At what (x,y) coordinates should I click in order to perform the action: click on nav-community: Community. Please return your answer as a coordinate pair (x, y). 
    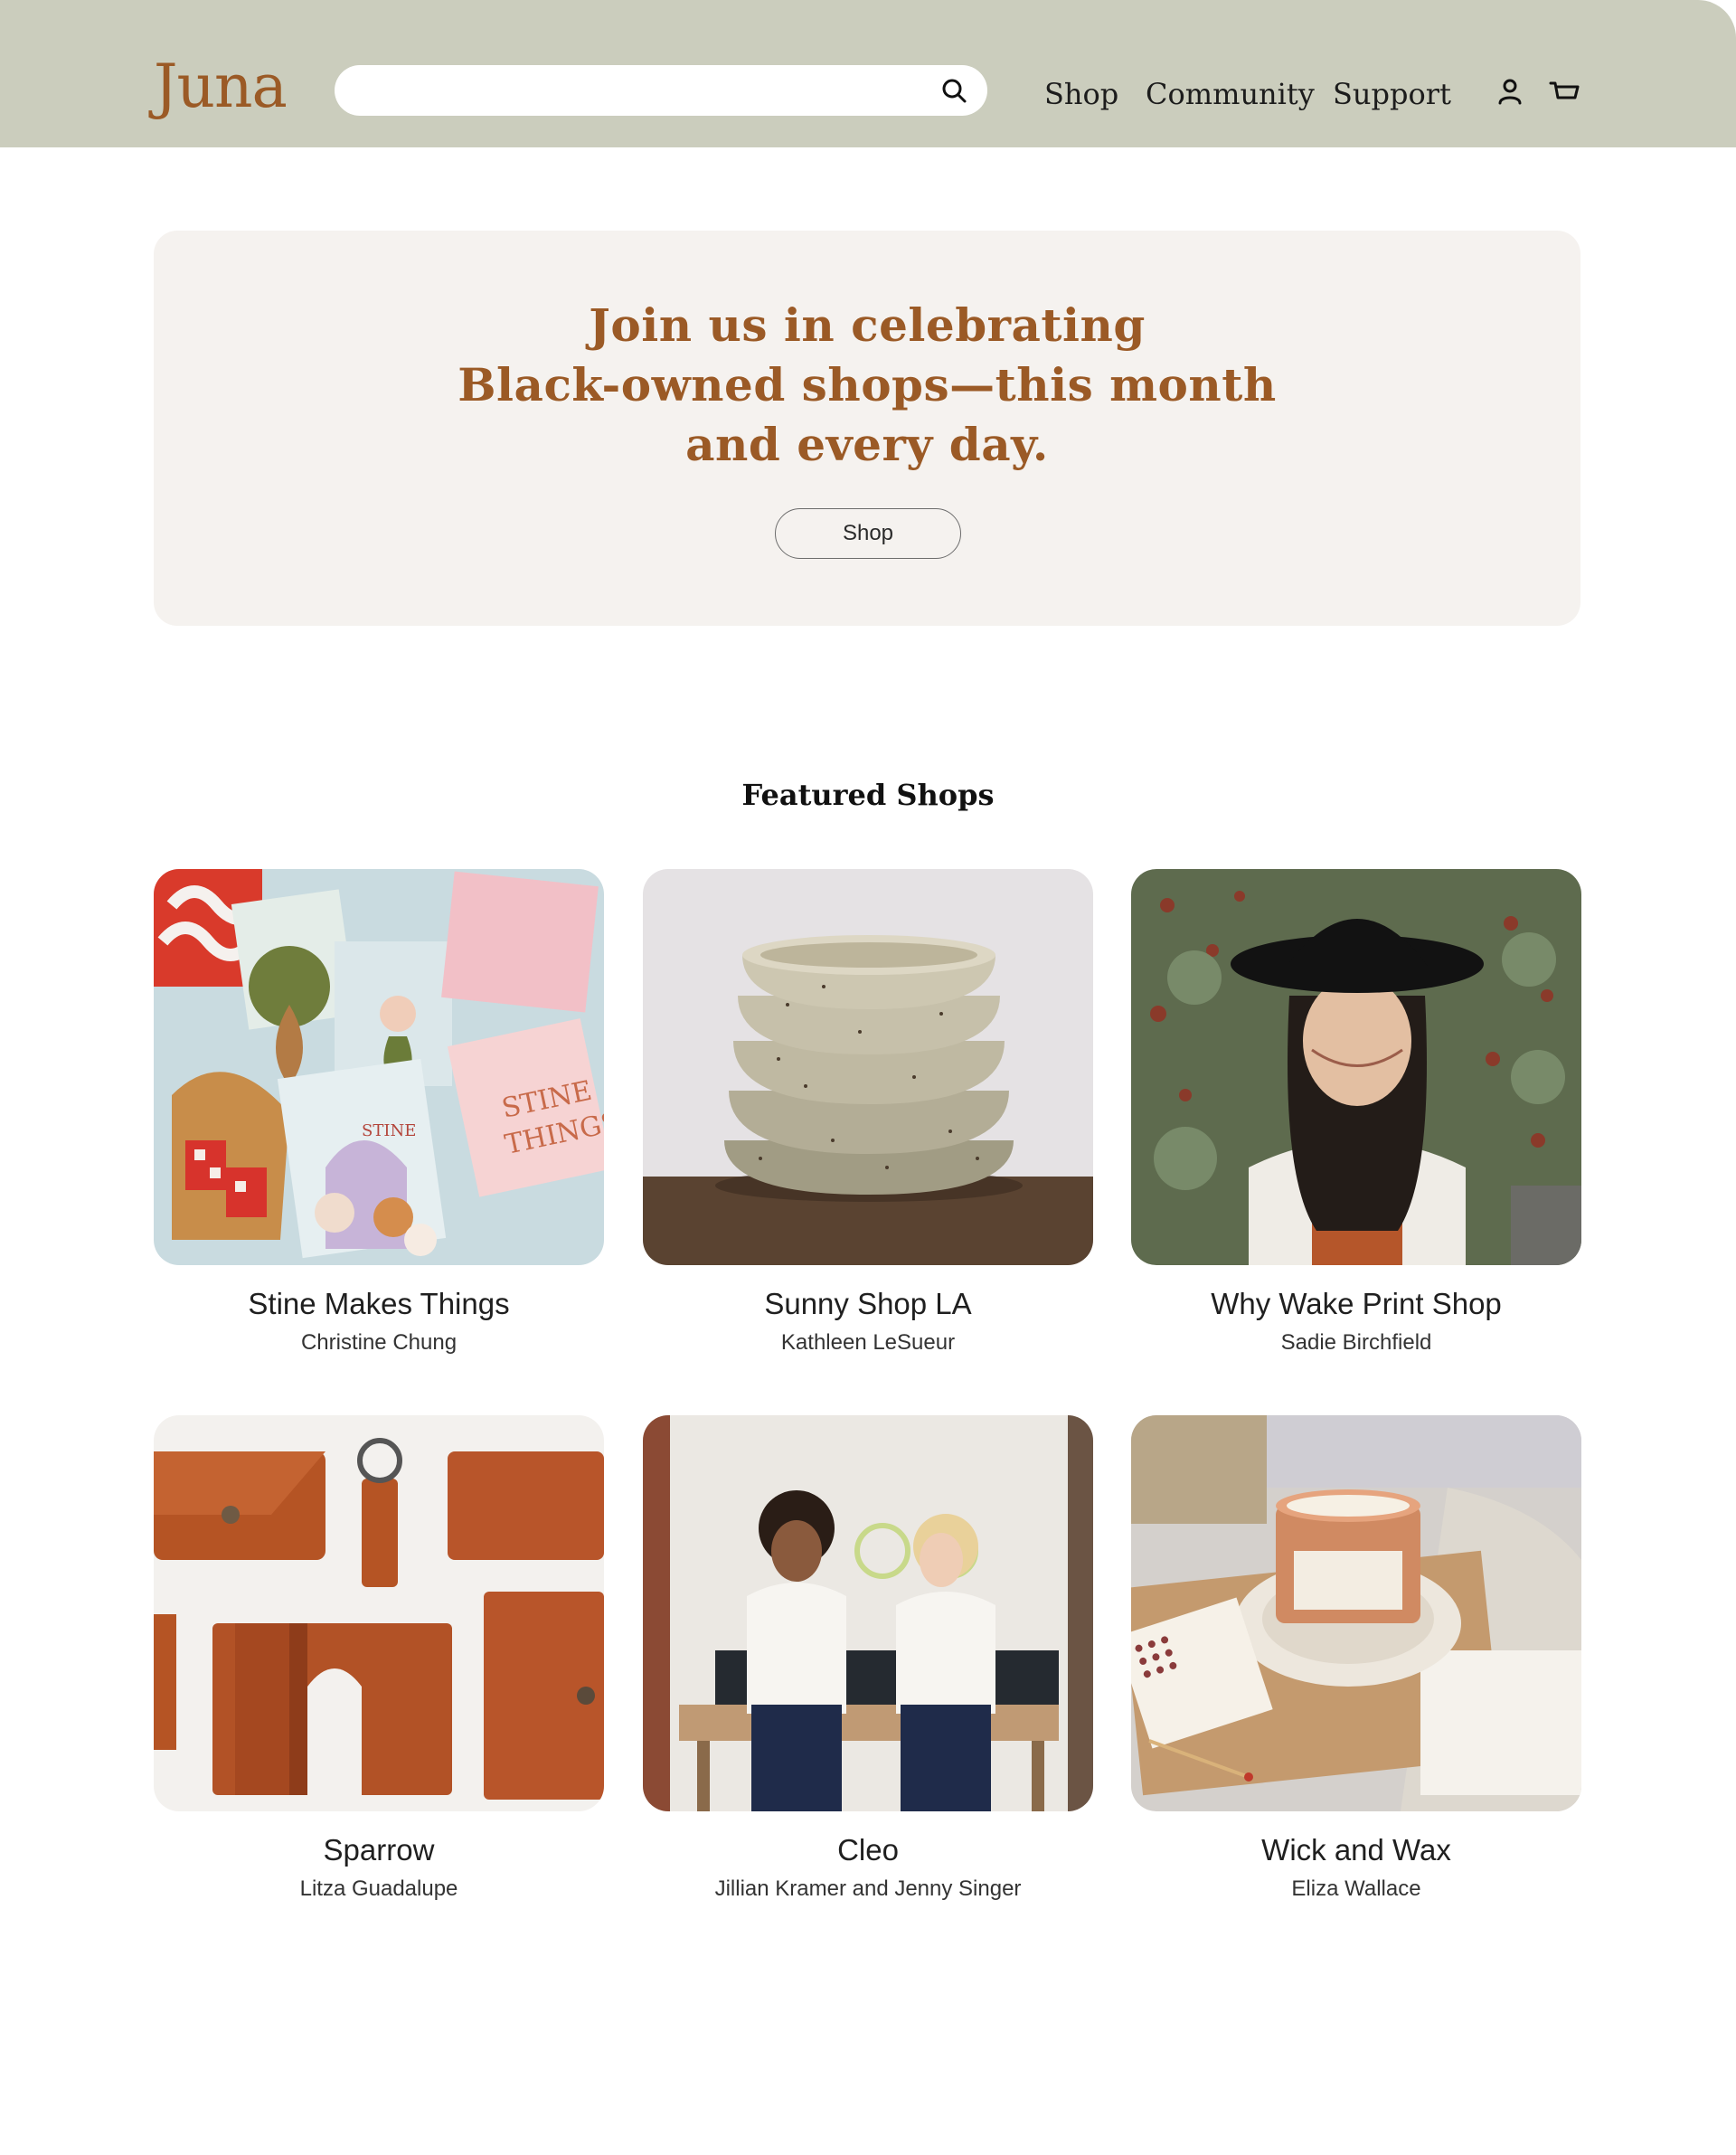
    Looking at the image, I should click on (1231, 94).